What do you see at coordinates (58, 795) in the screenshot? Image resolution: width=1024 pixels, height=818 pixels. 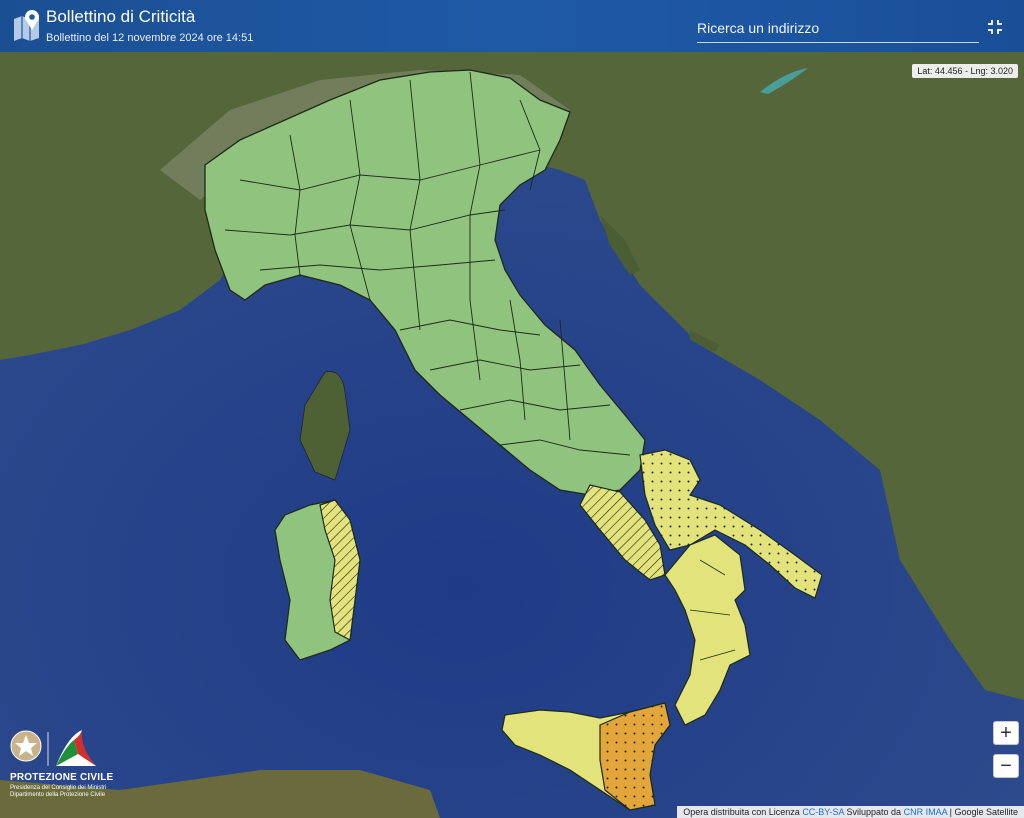 I see `brand-line3: Dipartimento della Protezione Civile` at bounding box center [58, 795].